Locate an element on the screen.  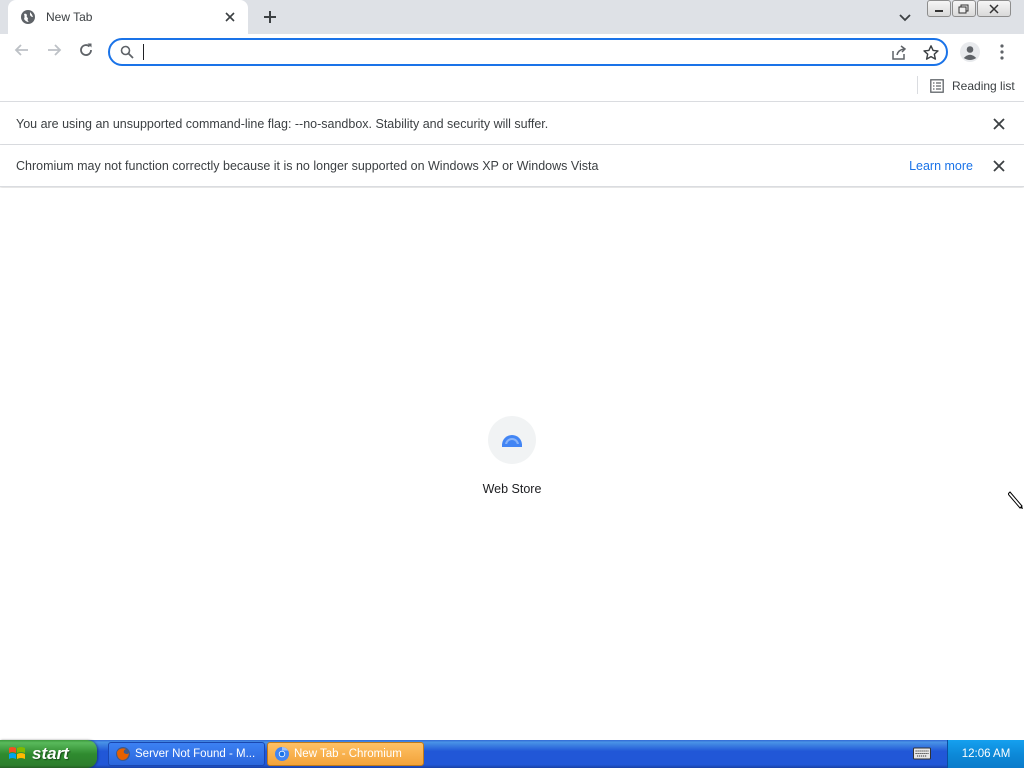
shortcut-tile is located at coordinates (512, 440).